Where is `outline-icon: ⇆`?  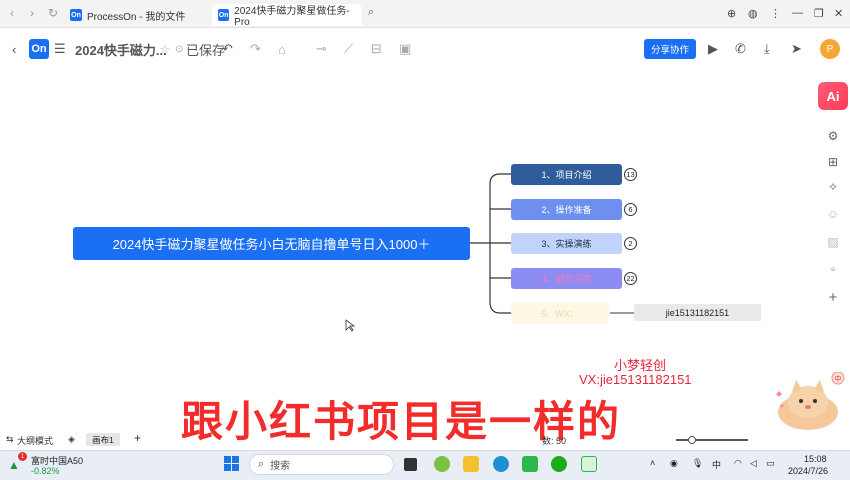
outline-icon: ⇆ is located at coordinates (10, 439).